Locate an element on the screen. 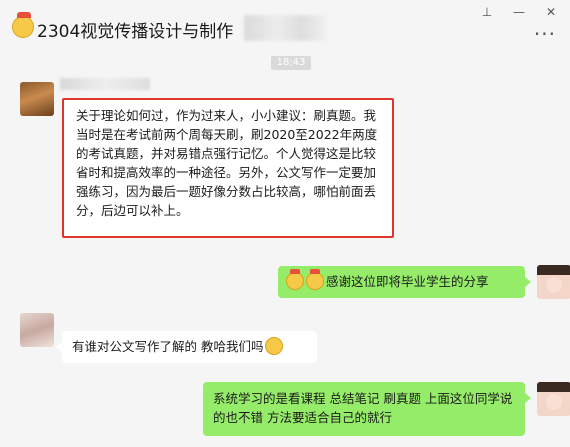 Image resolution: width=570 pixels, height=447 pixels. close-button: ✕ is located at coordinates (551, 12).